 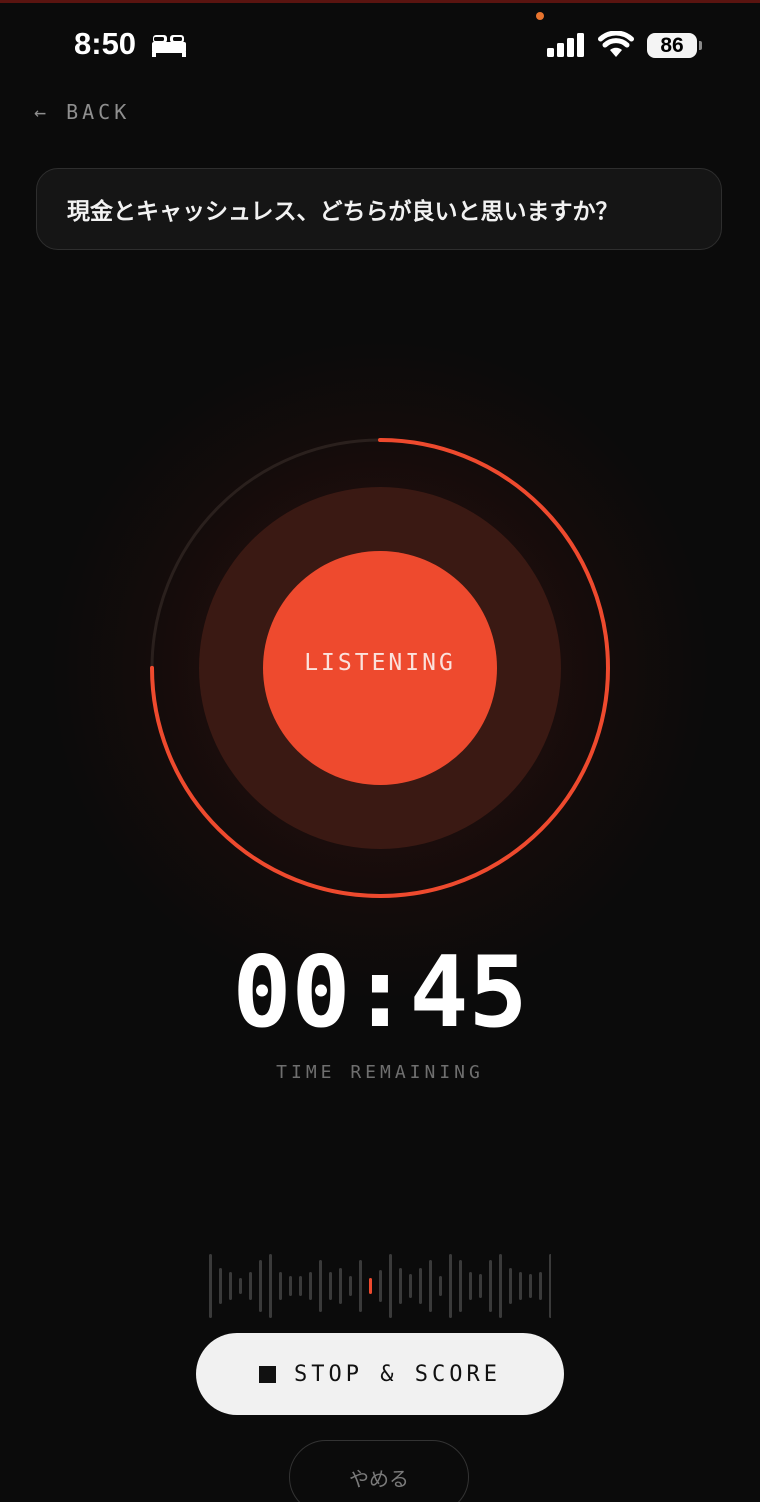 What do you see at coordinates (565, 45) in the screenshot?
I see `cellular-signal-icon` at bounding box center [565, 45].